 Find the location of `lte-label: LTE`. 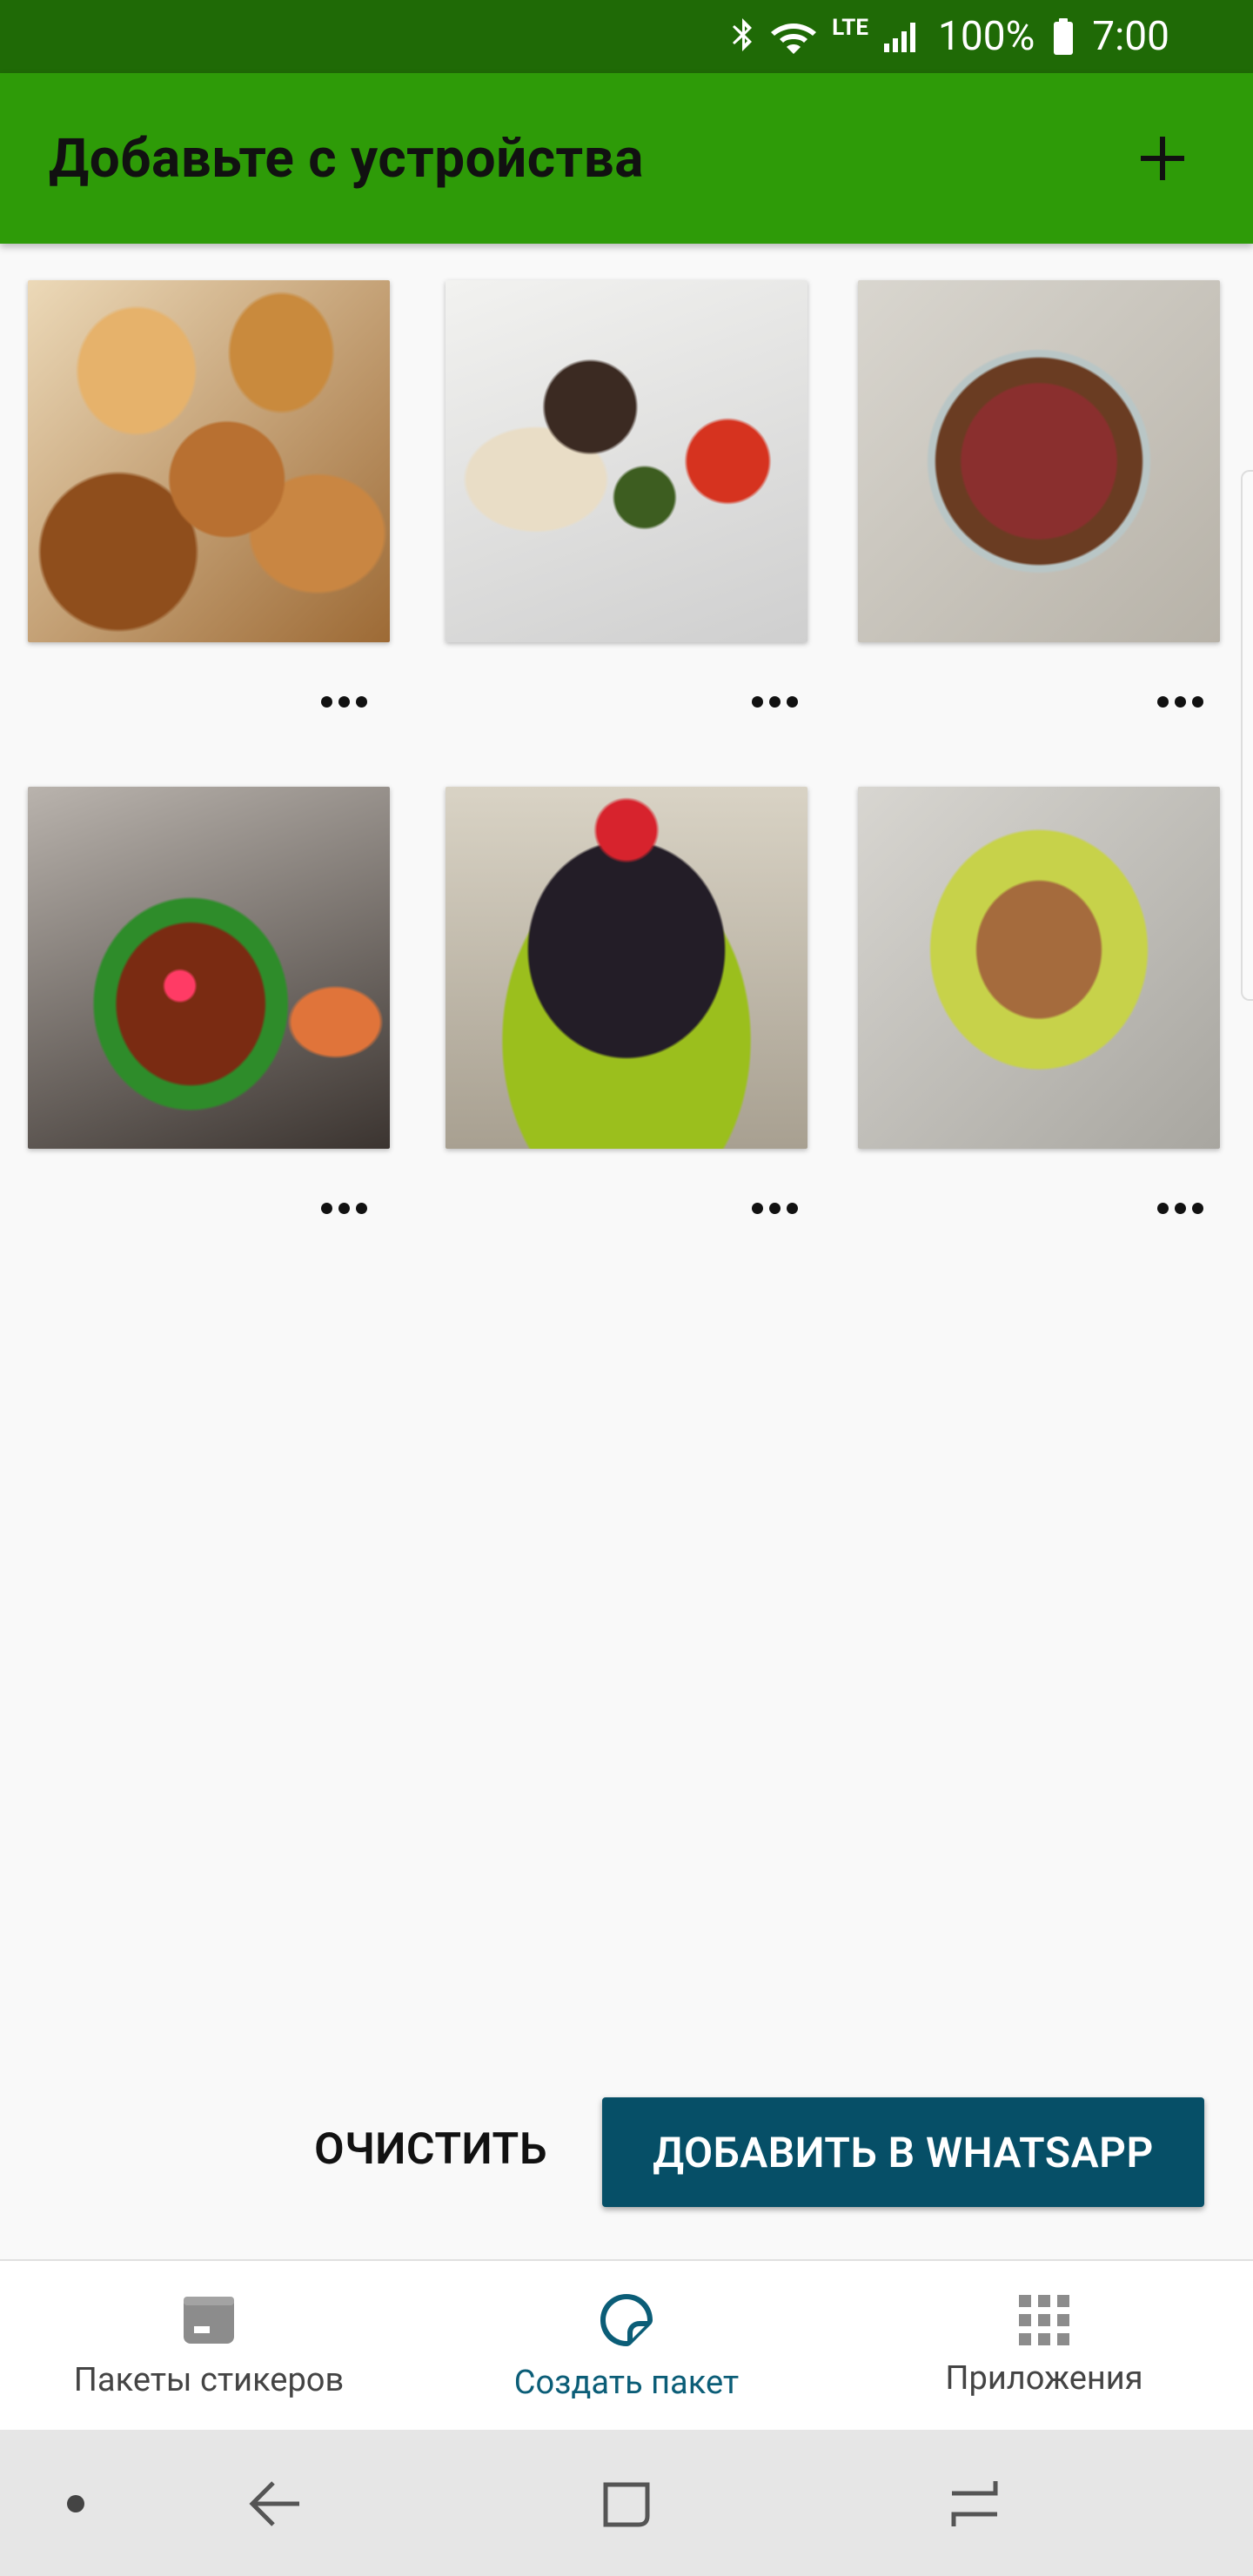

lte-label: LTE is located at coordinates (850, 28).